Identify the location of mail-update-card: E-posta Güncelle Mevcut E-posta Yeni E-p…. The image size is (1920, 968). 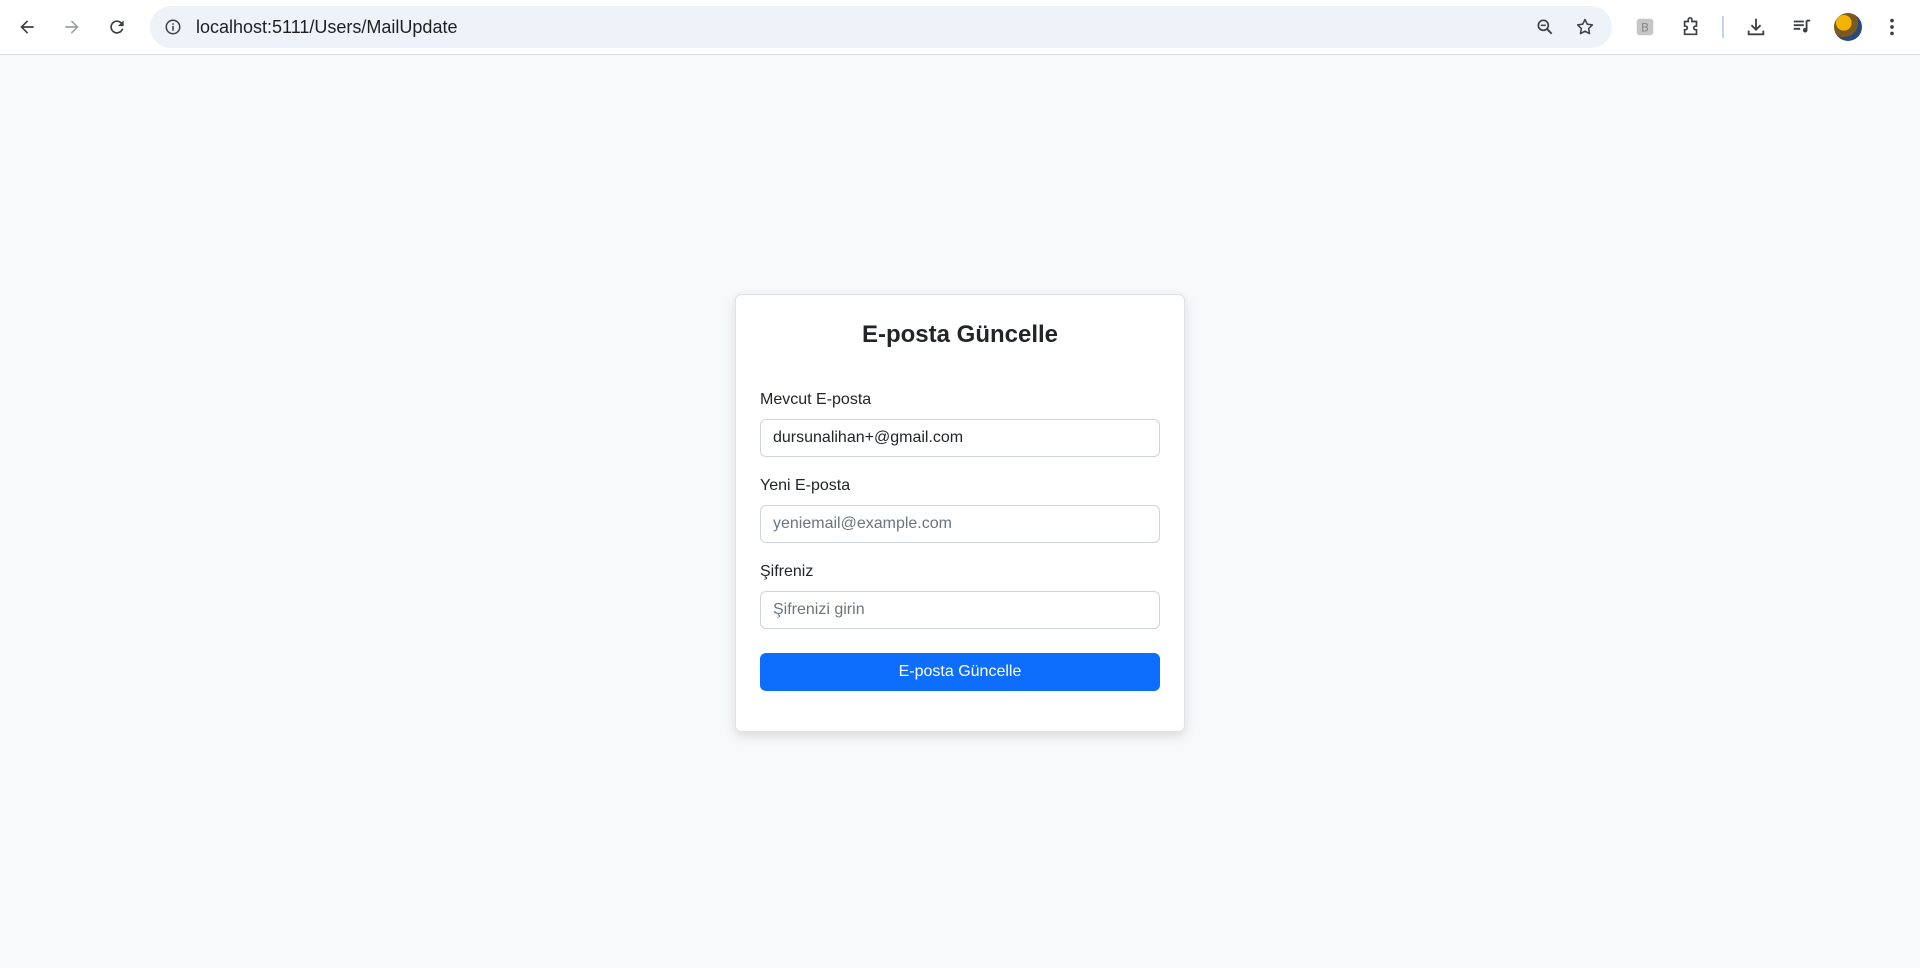
(960, 513).